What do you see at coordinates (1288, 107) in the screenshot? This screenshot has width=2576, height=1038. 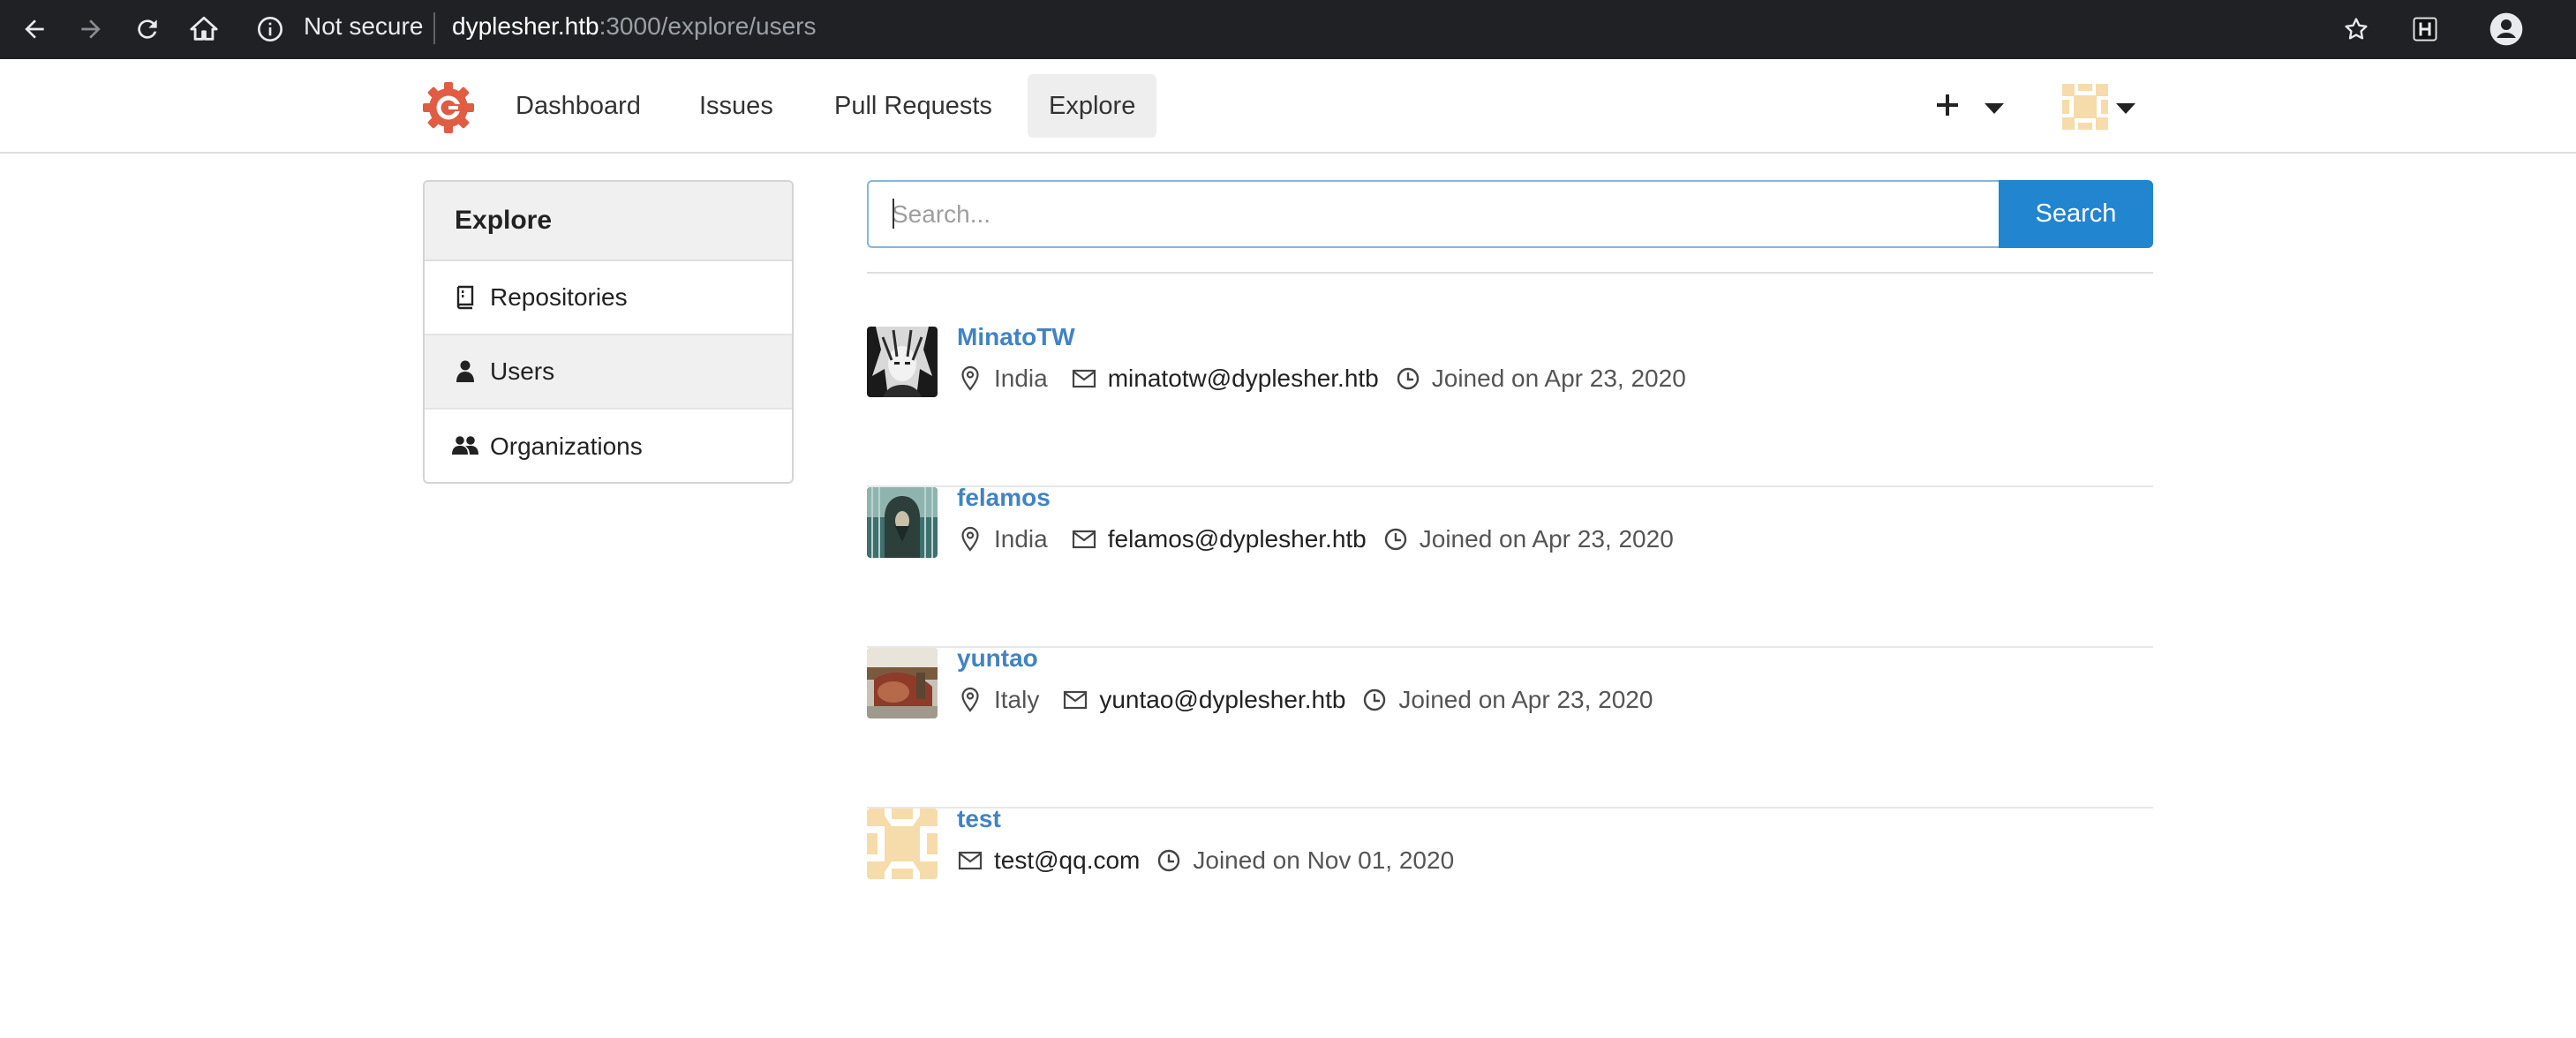 I see `main-navbar: Dashboard Issues Pull Requests Explore` at bounding box center [1288, 107].